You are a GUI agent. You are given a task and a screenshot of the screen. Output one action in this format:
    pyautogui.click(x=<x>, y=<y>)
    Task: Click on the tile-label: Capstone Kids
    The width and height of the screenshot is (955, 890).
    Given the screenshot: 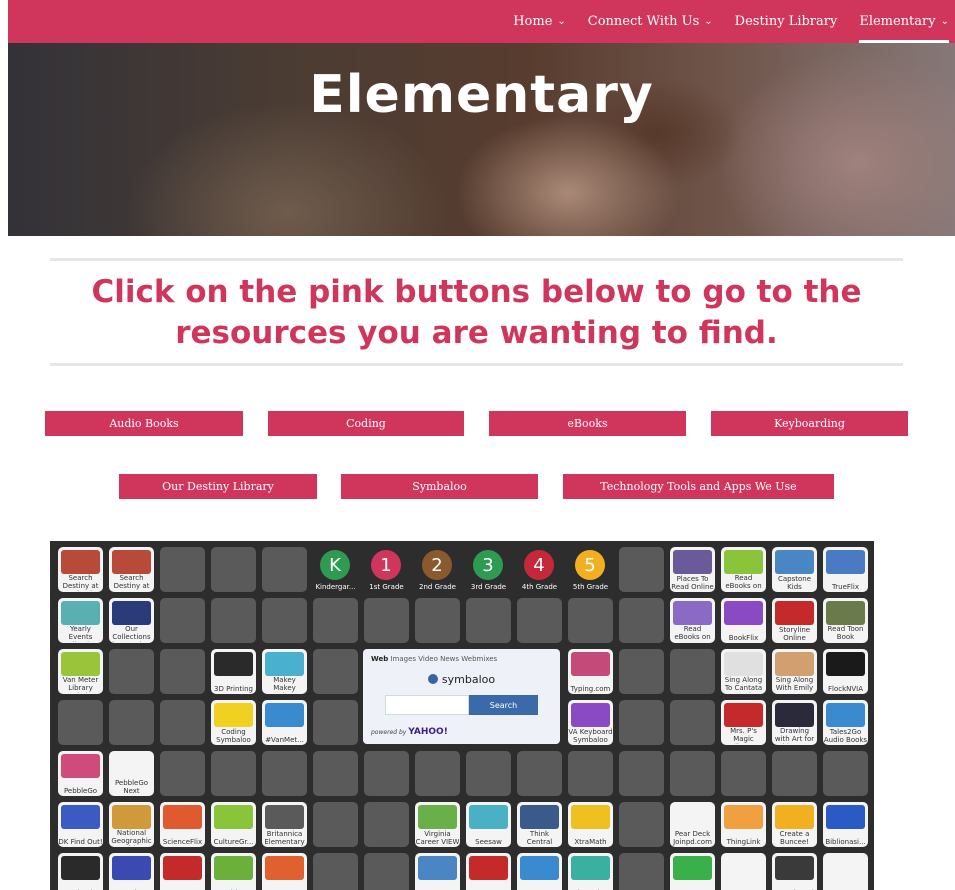 What is the action you would take?
    pyautogui.click(x=794, y=583)
    